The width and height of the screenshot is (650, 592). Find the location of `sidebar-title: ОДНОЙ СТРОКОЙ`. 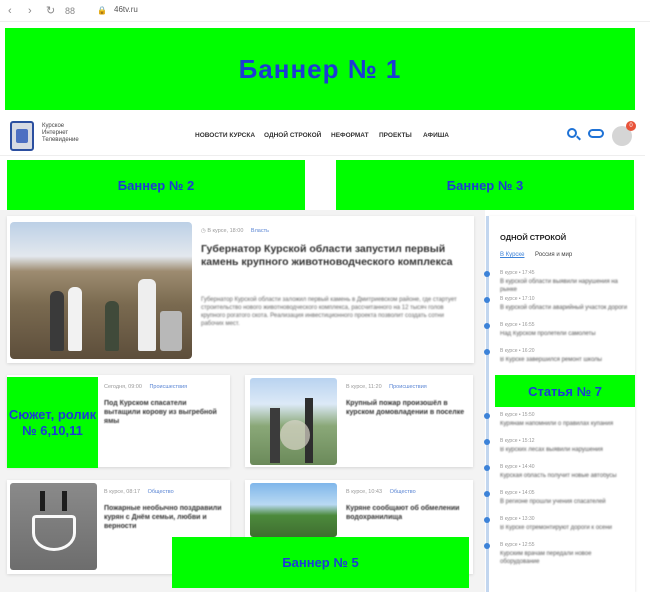

sidebar-title: ОДНОЙ СТРОКОЙ is located at coordinates (533, 237).